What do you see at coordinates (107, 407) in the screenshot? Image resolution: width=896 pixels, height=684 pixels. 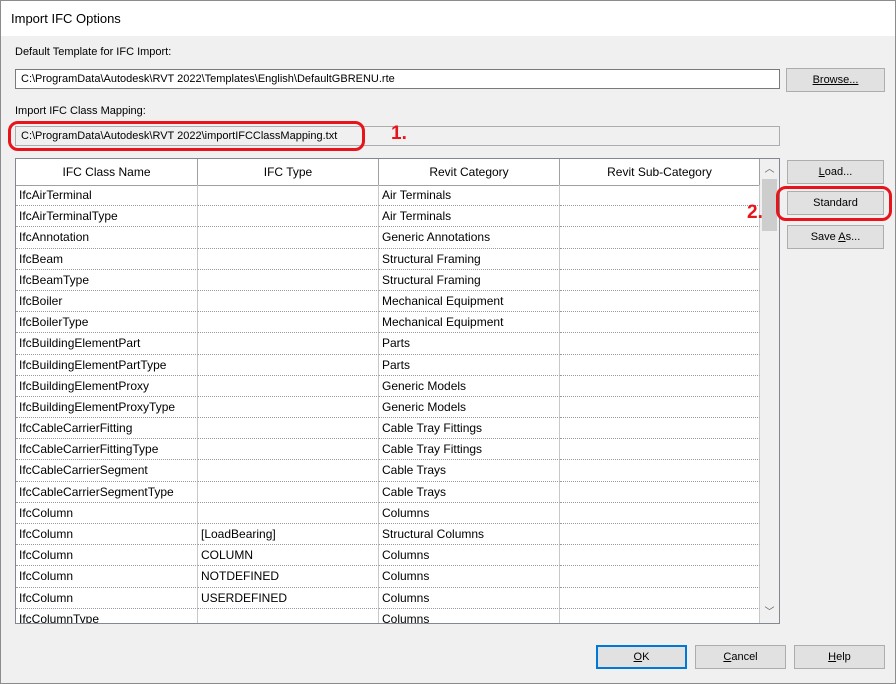 I see `cell-ifc-class-name: IfcBuildingElementProxyType` at bounding box center [107, 407].